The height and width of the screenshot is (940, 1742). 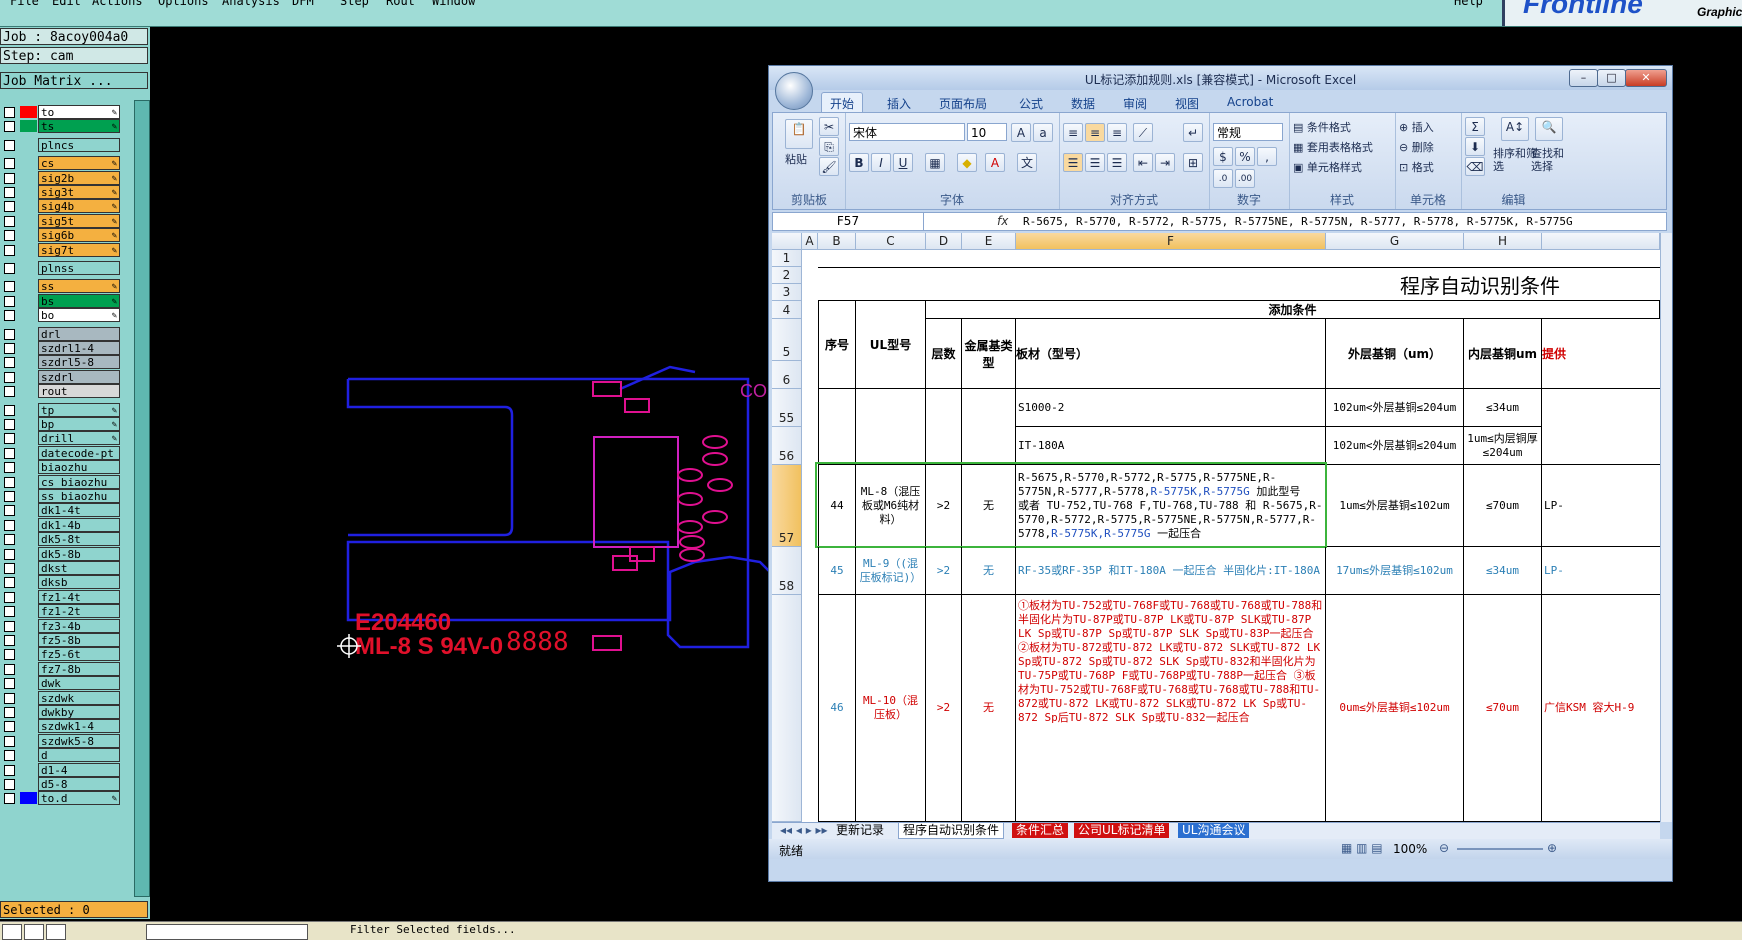 I want to click on layer-name: fz5-6t, so click(x=79, y=654).